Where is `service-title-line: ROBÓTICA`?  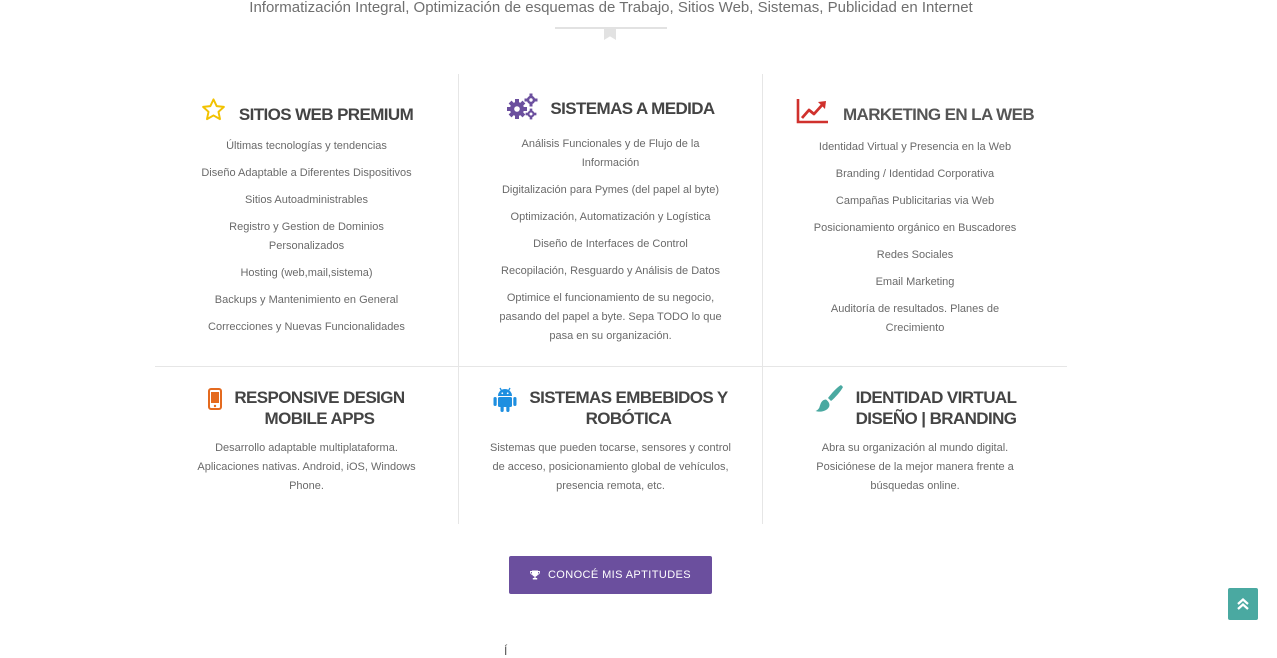 service-title-line: ROBÓTICA is located at coordinates (628, 418).